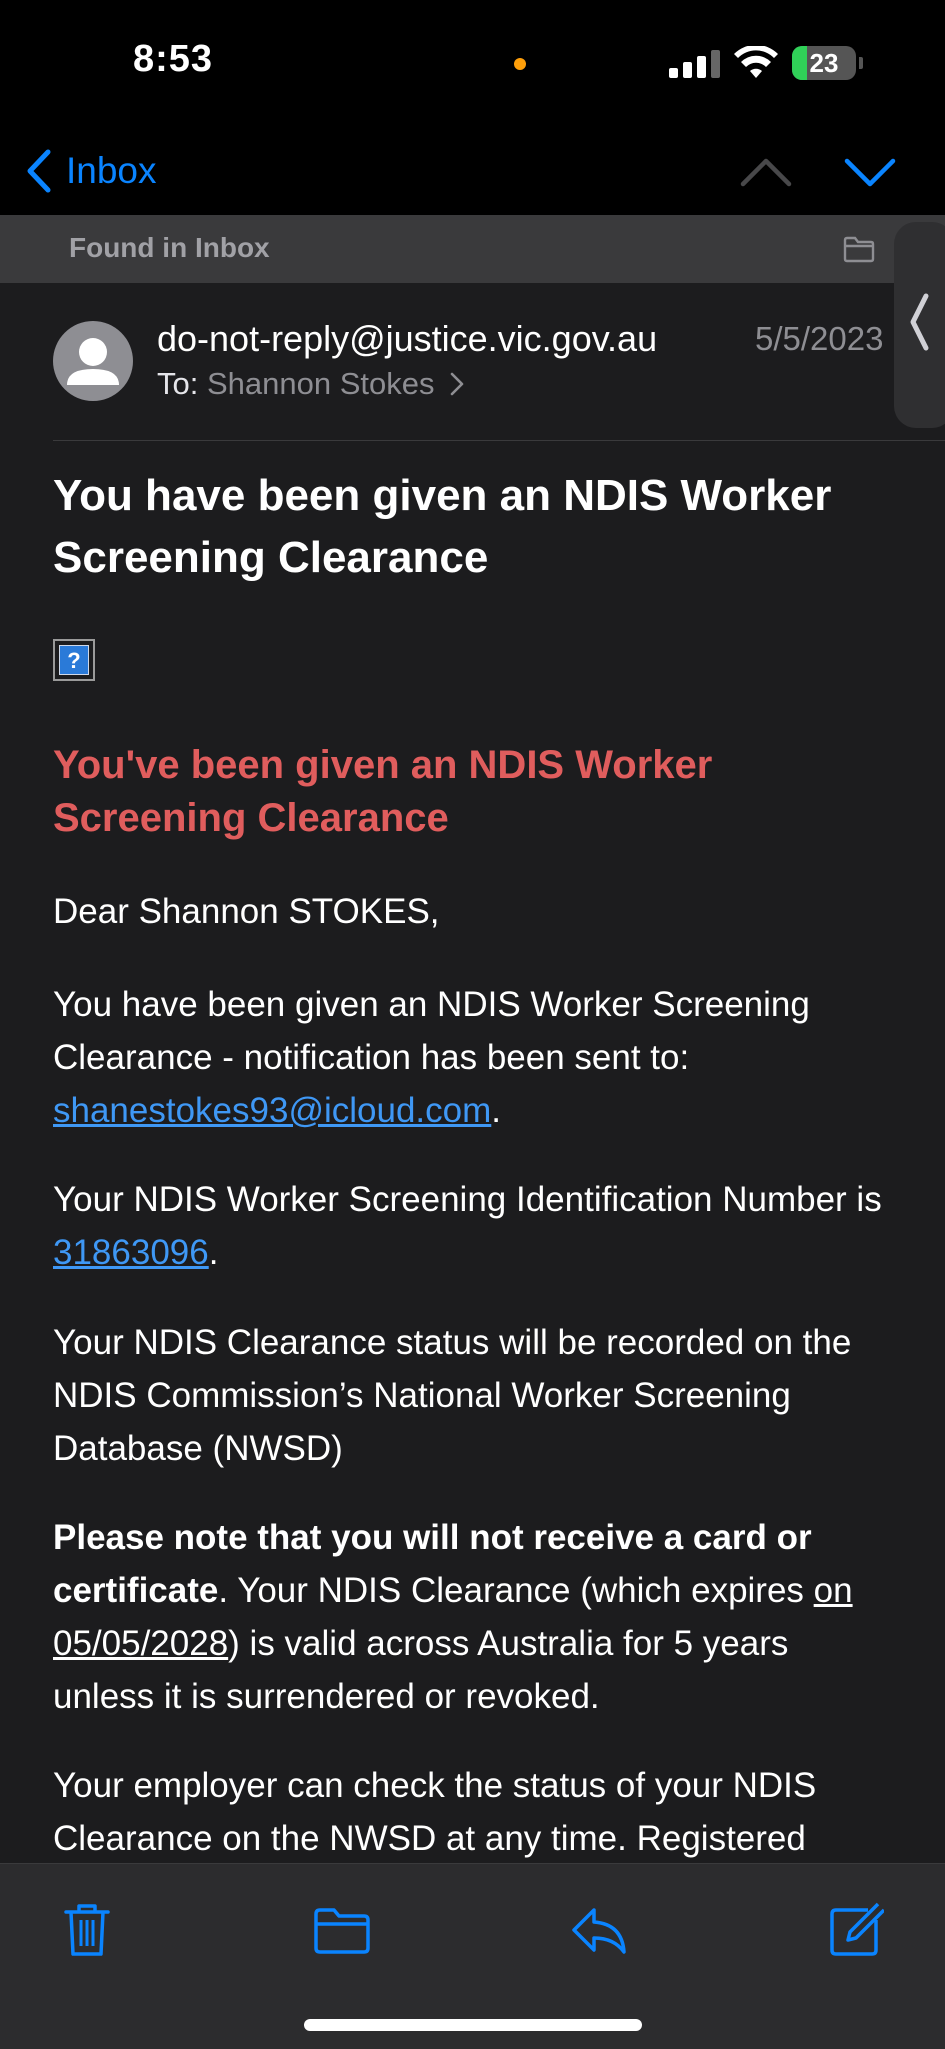  I want to click on to-label: To:, so click(178, 383).